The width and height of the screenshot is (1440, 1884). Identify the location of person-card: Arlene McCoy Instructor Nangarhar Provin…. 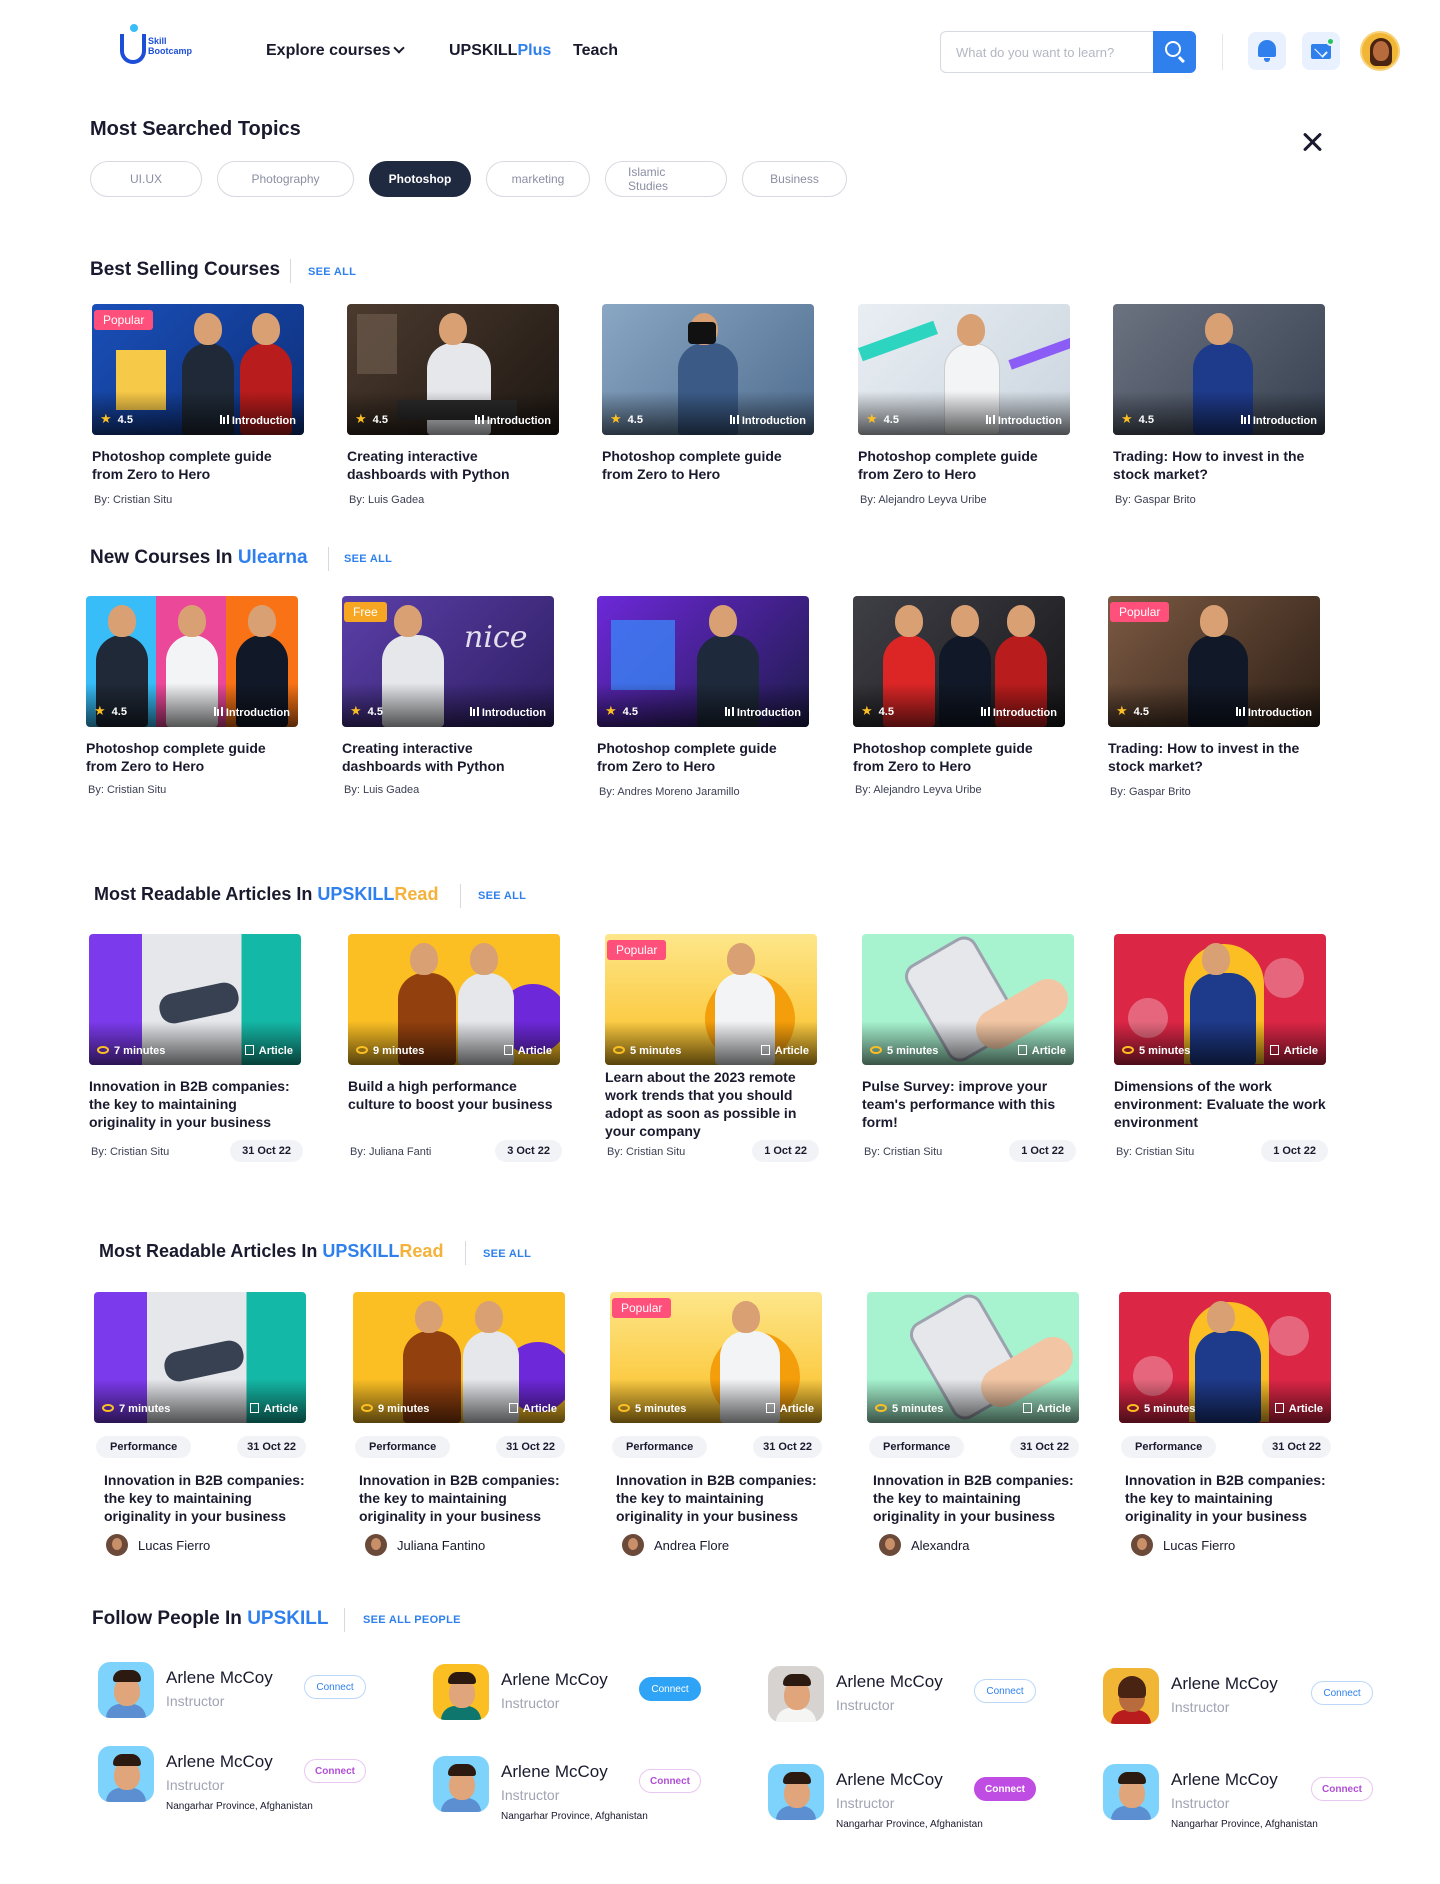
(1243, 1799).